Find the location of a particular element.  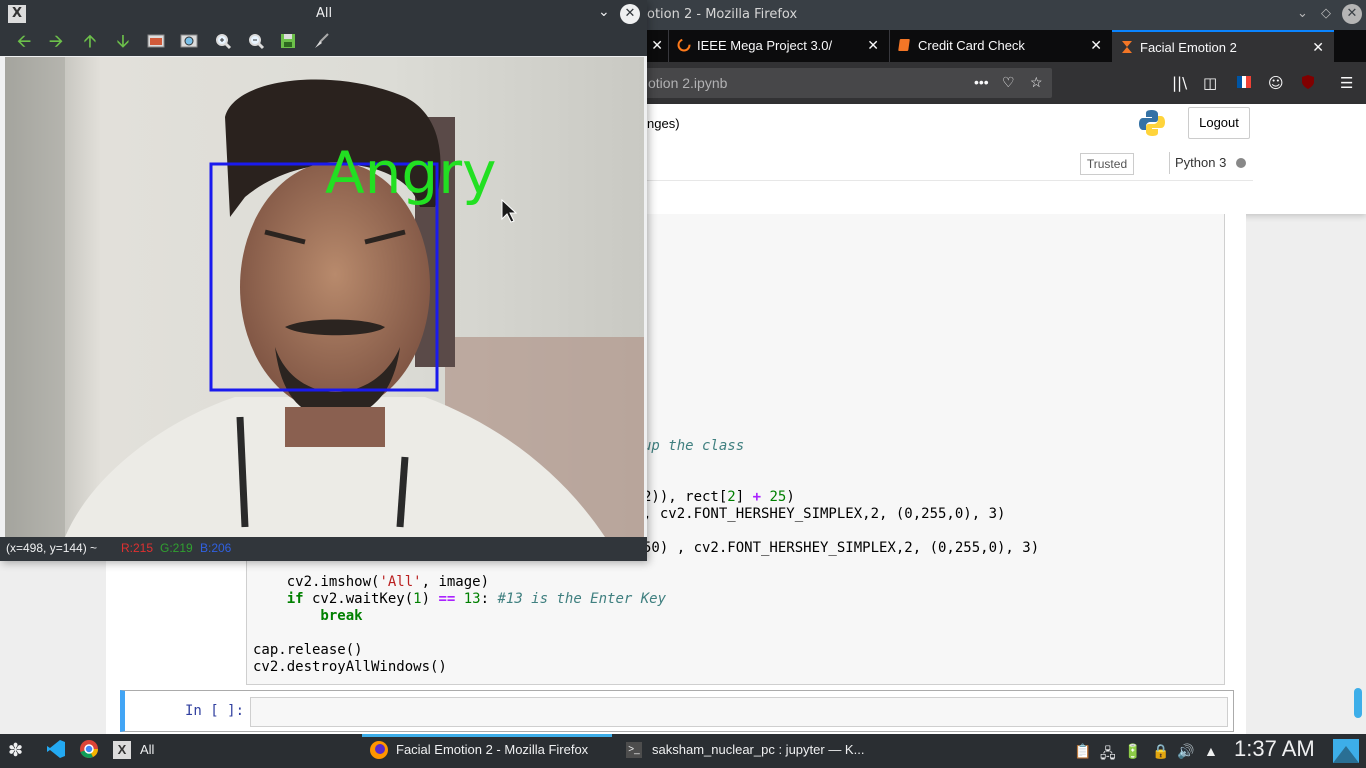

zoom-in-icon is located at coordinates (223, 42).